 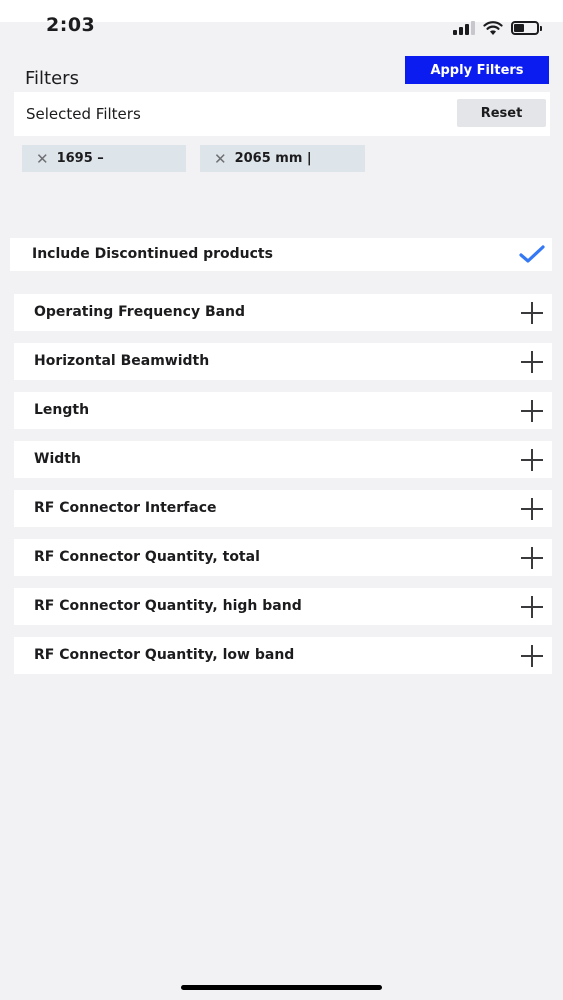 I want to click on filter-chip-label: 1695 –, so click(x=80, y=158).